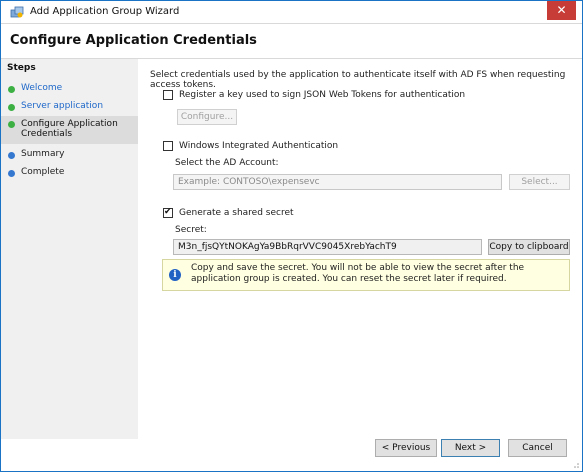 Image resolution: width=583 pixels, height=472 pixels. Describe the element at coordinates (470, 448) in the screenshot. I see `next-button: Next >` at that location.